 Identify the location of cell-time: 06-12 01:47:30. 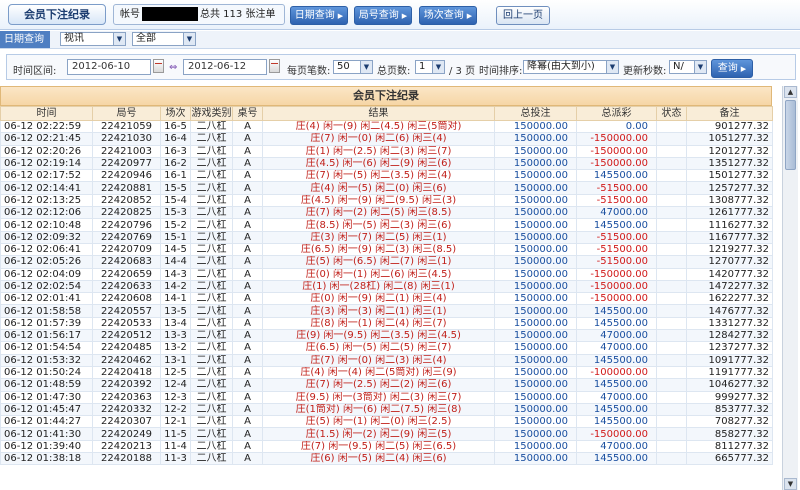
(46, 397).